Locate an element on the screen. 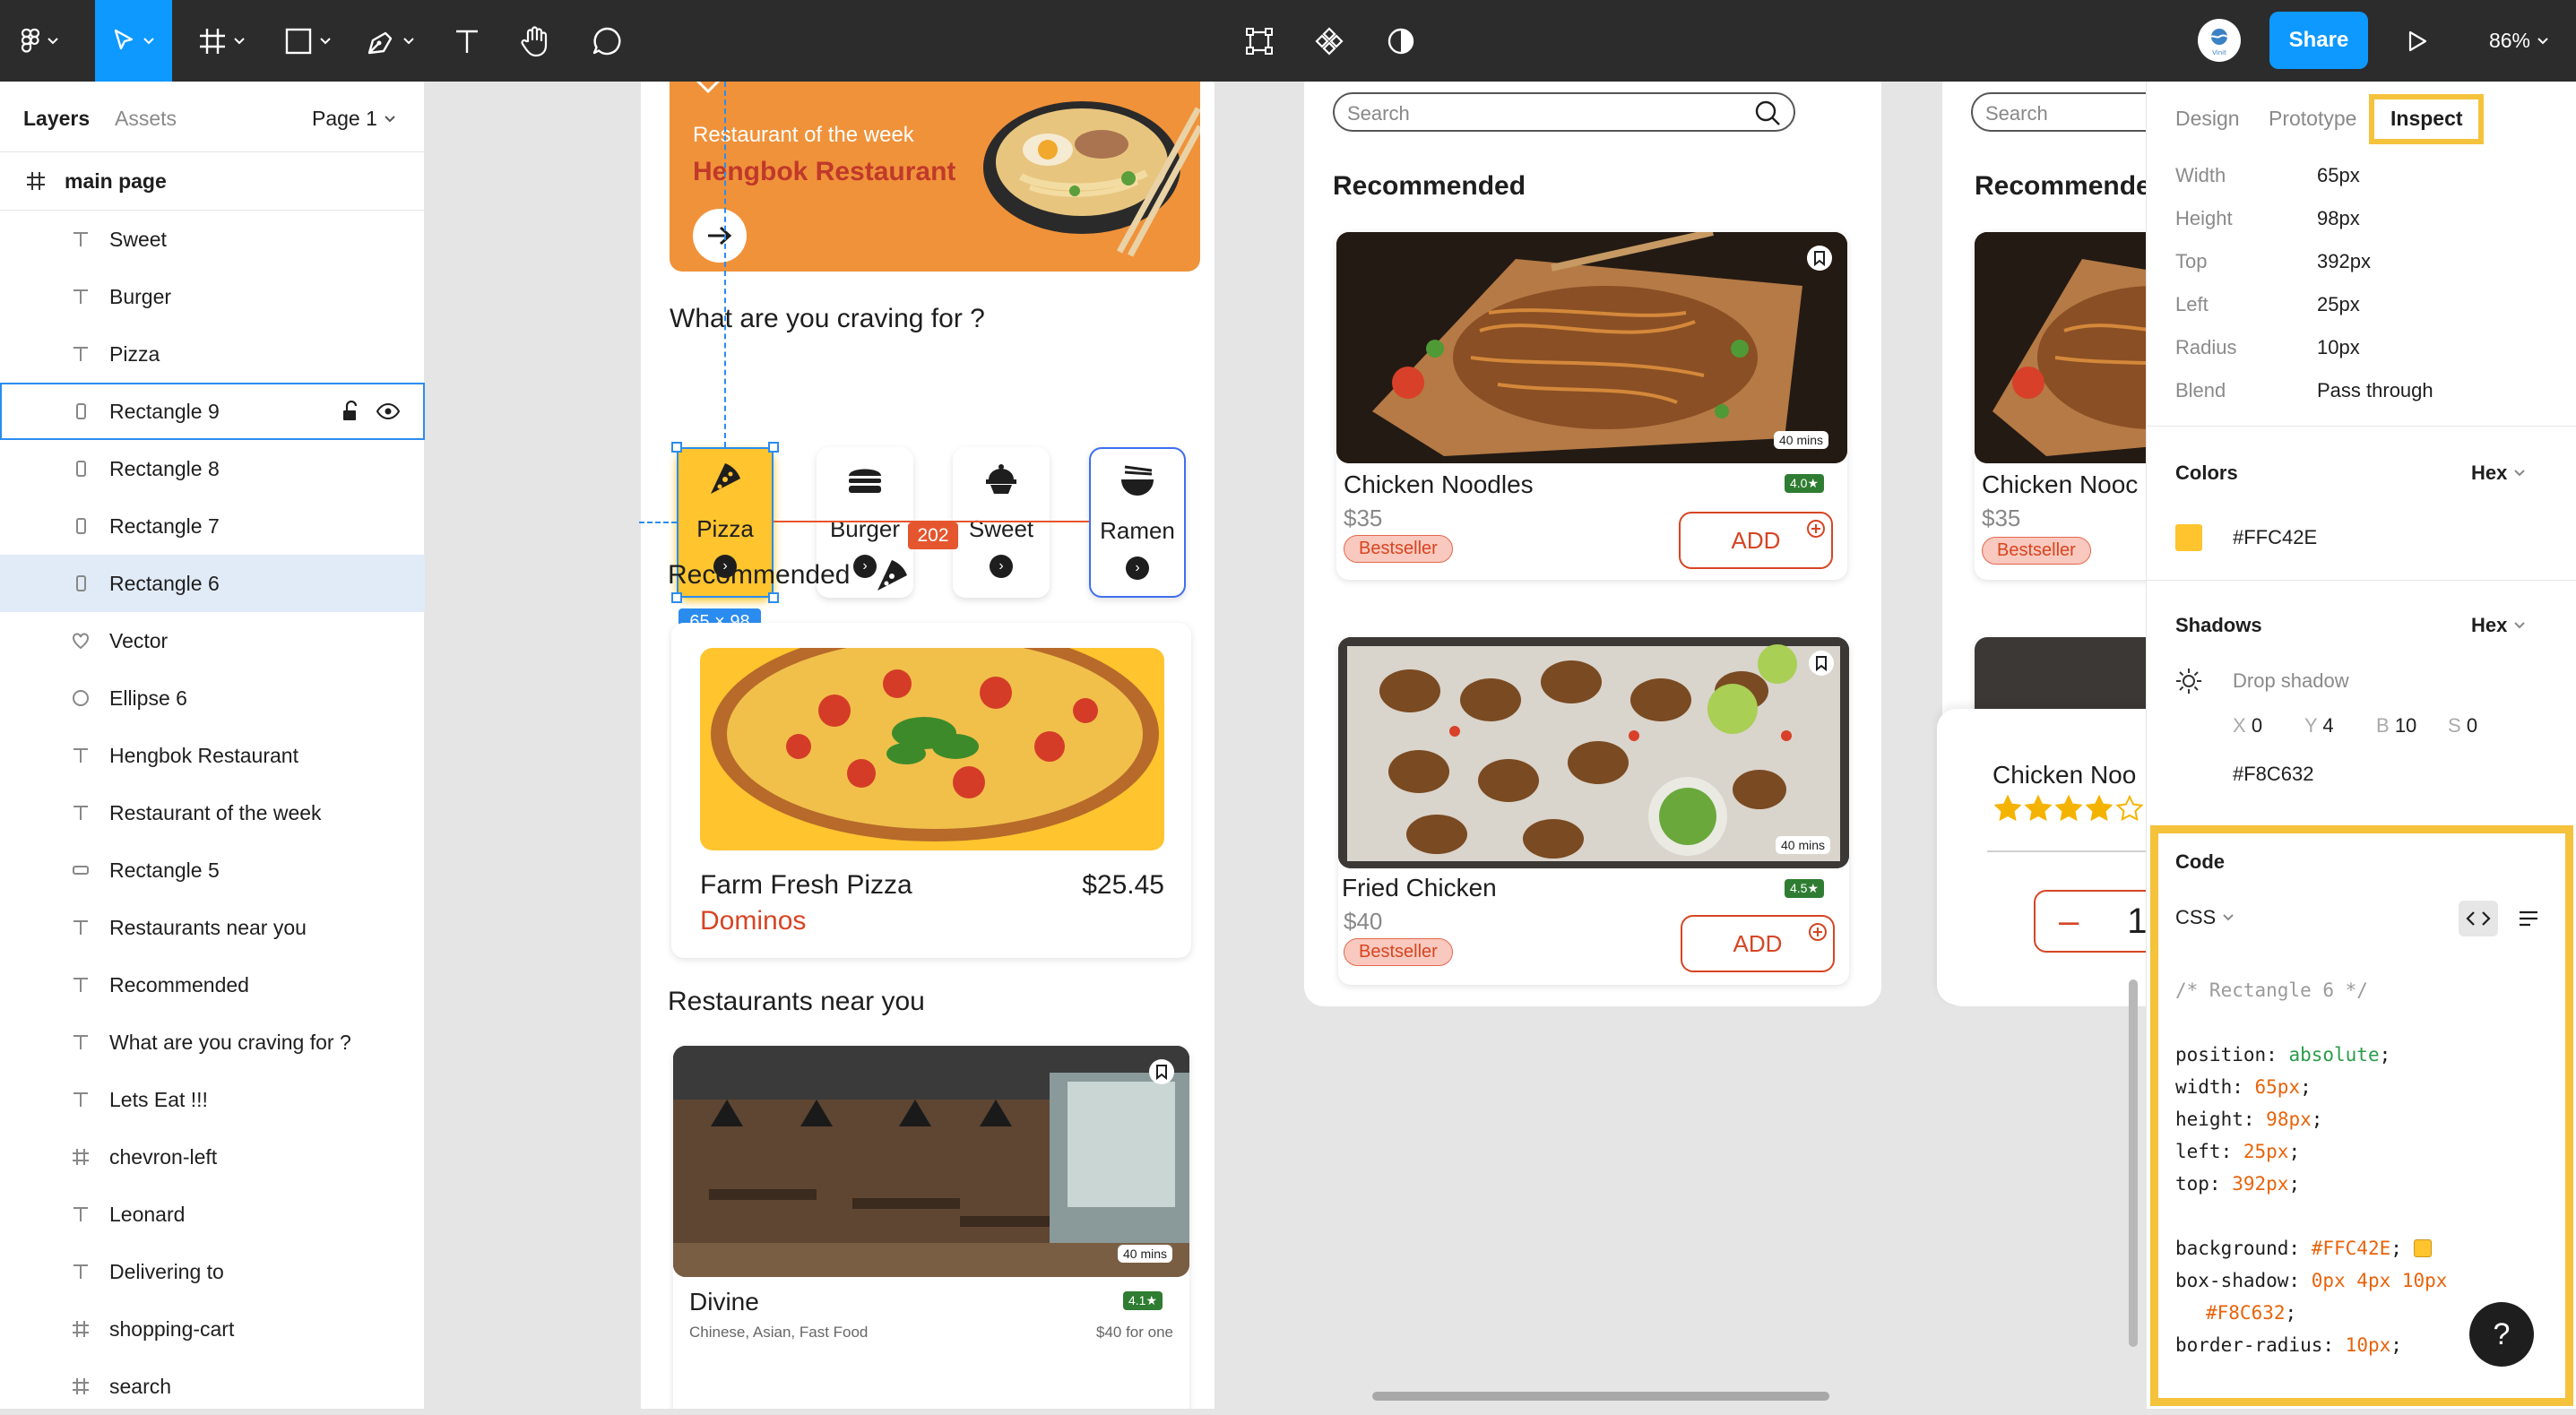  property-value: 10px is located at coordinates (2338, 347).